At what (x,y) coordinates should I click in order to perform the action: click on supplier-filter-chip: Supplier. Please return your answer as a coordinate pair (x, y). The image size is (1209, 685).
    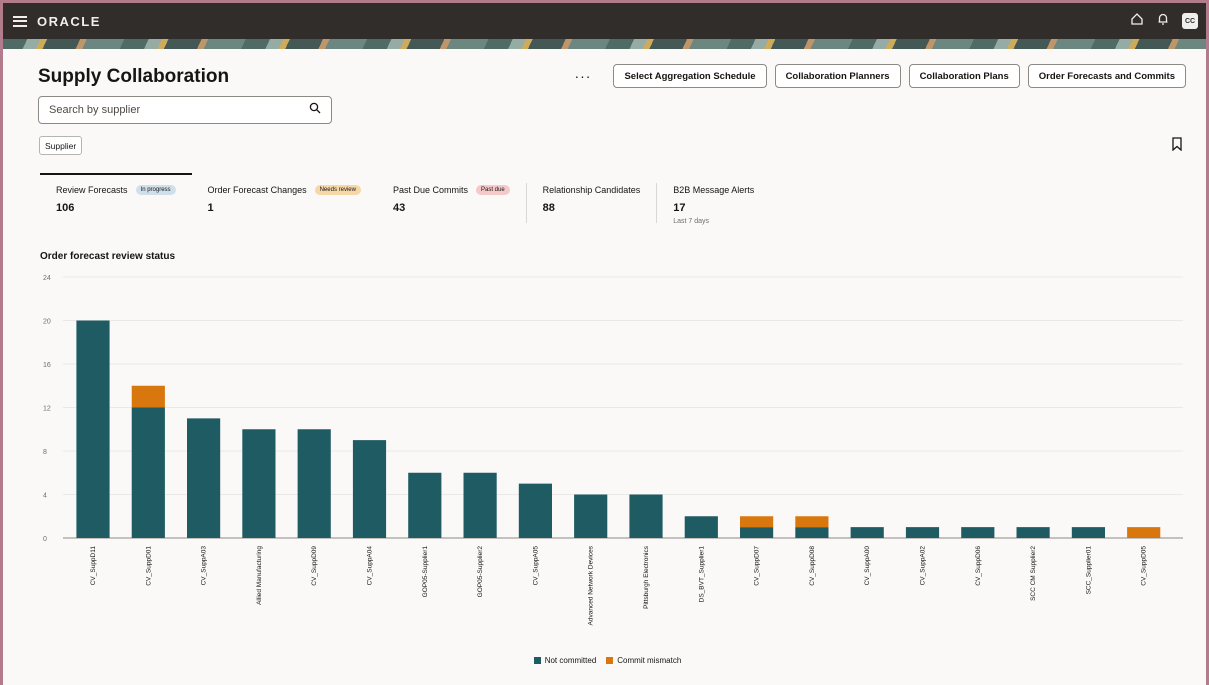
    Looking at the image, I should click on (61, 145).